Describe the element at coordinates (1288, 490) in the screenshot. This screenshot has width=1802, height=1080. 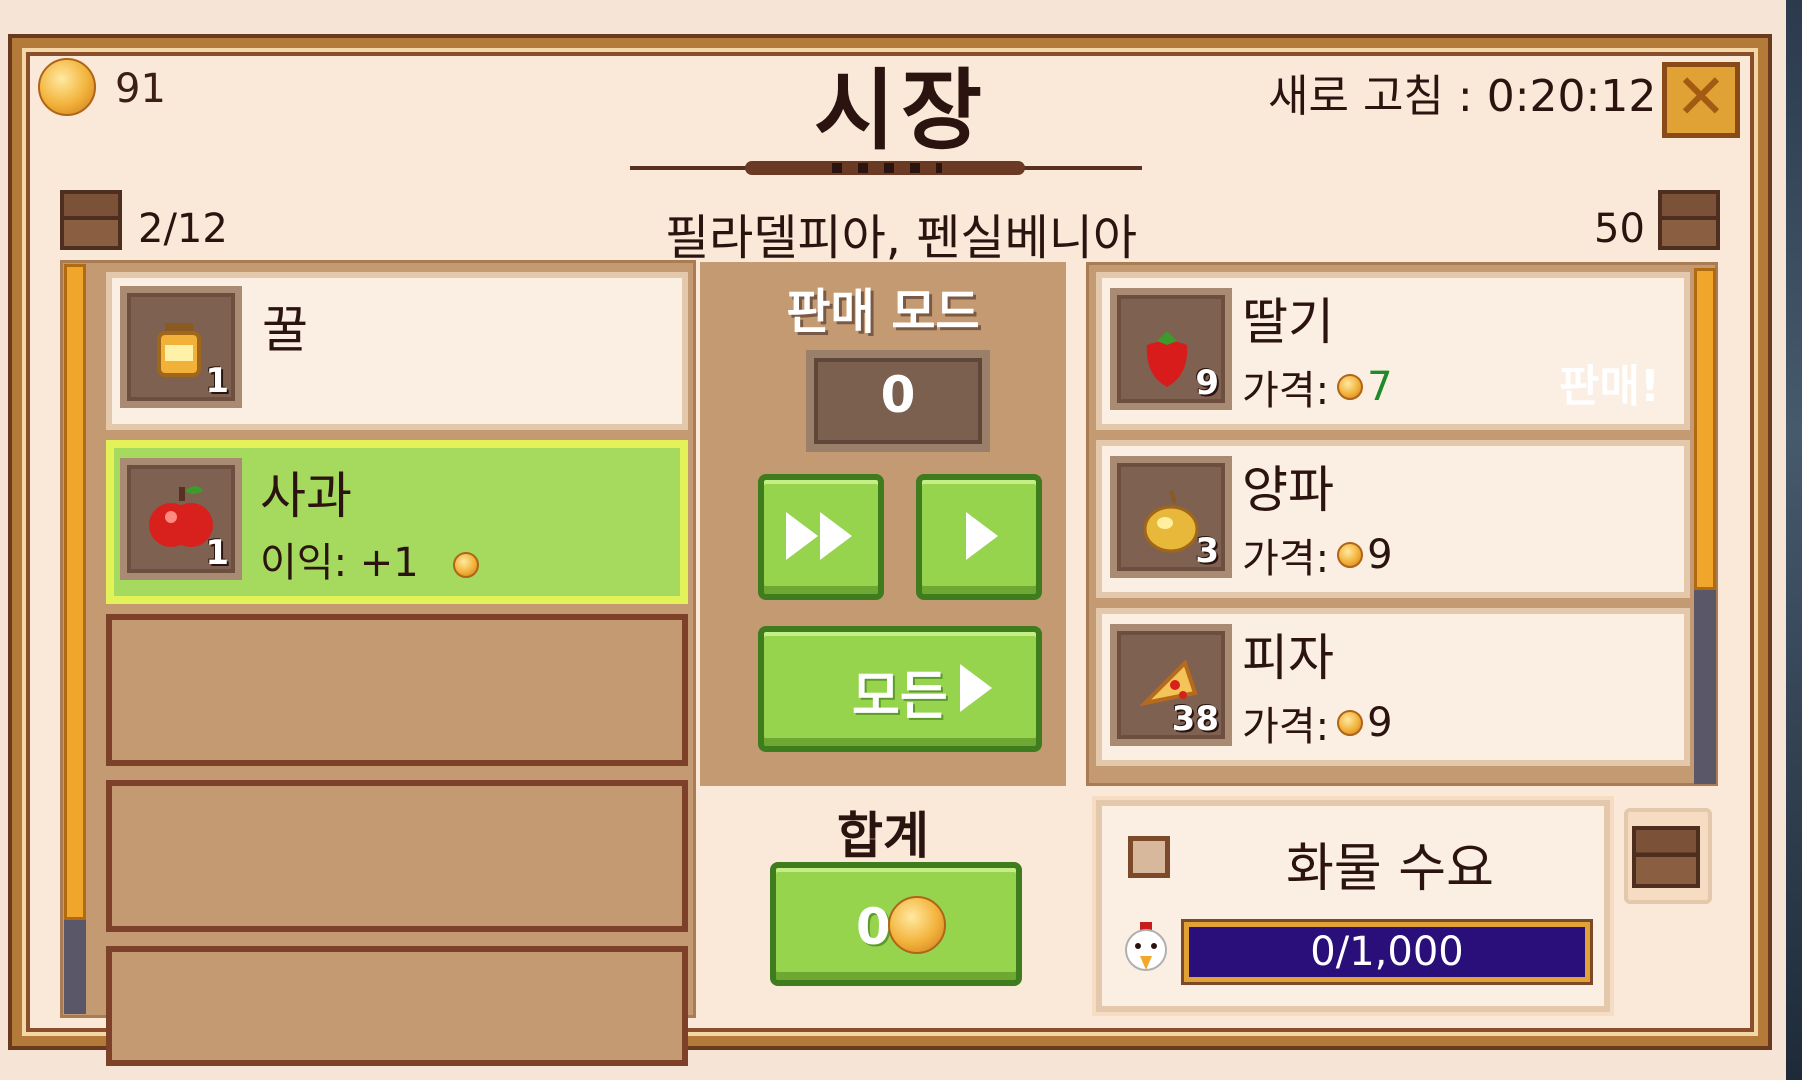
I see `item-name: 양파` at that location.